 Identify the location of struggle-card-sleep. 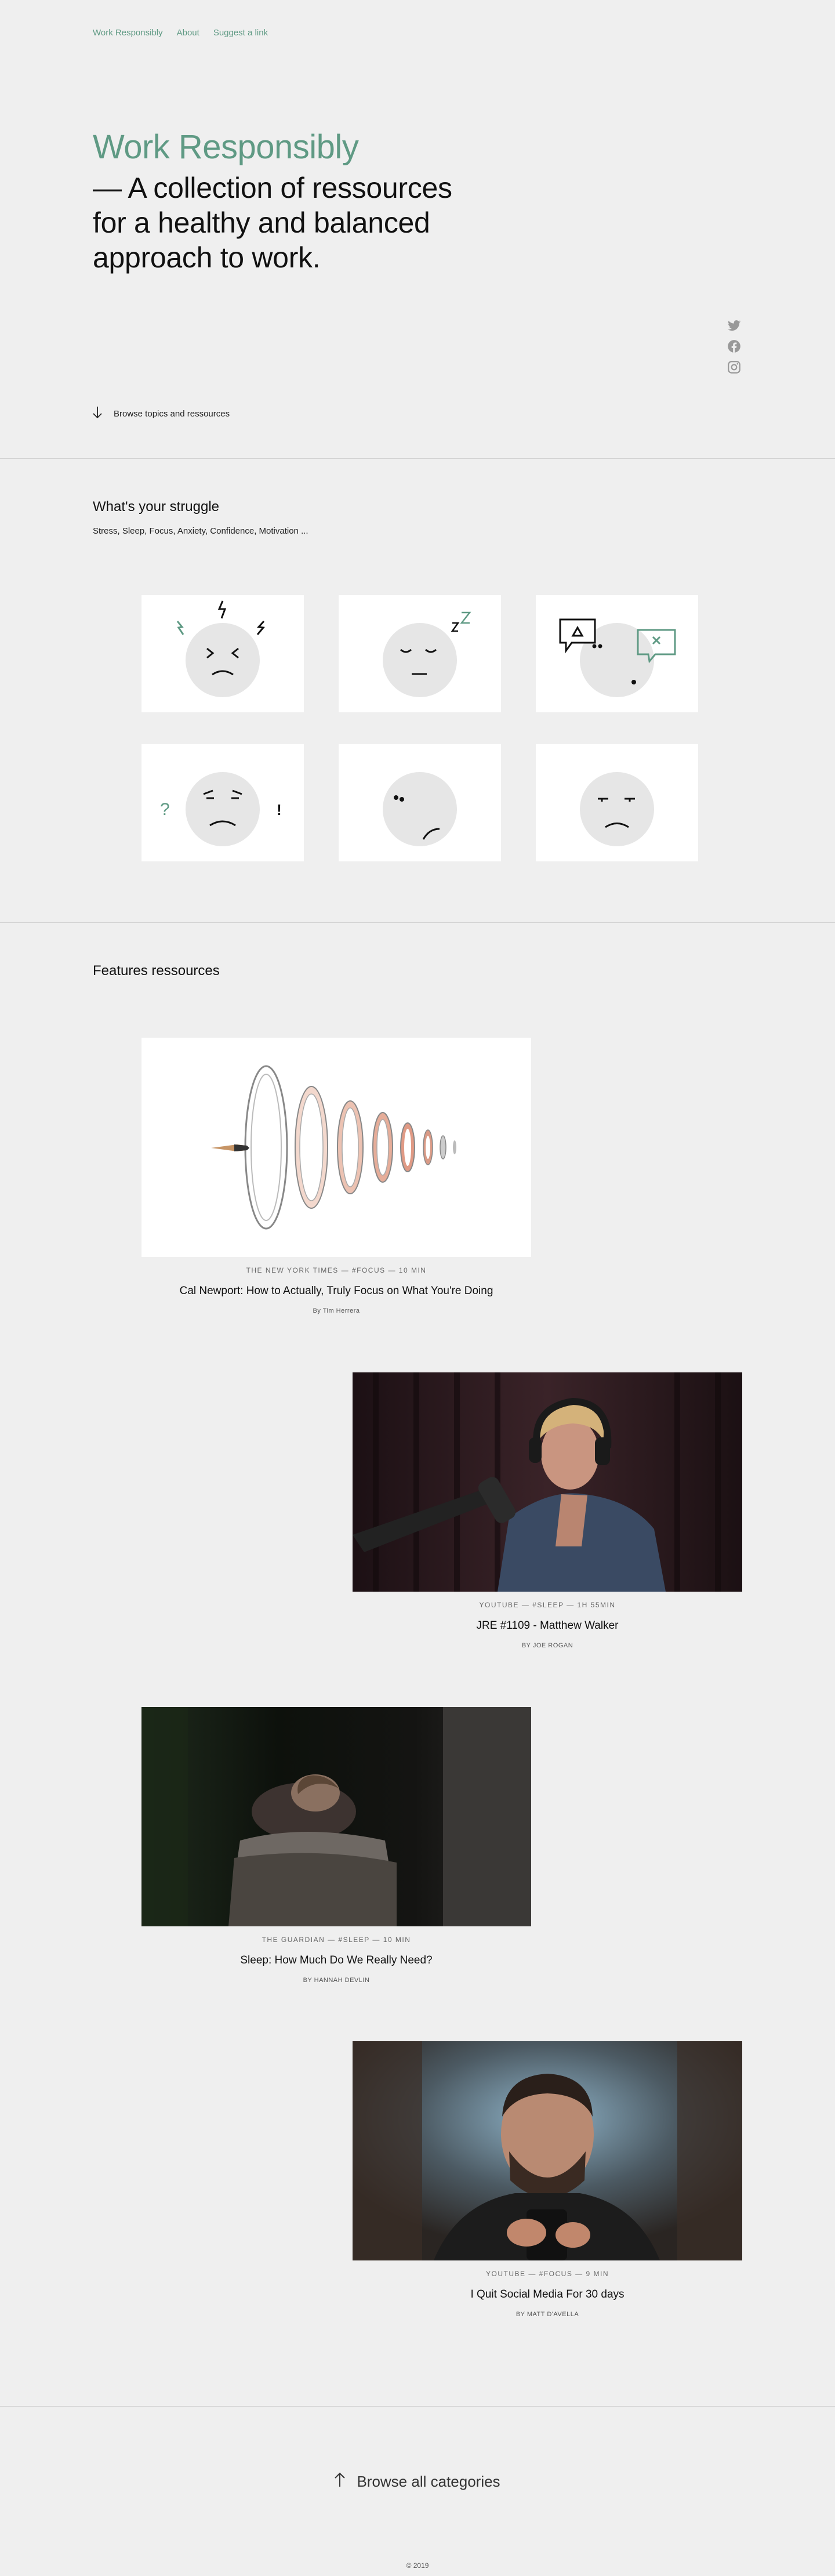
(420, 654).